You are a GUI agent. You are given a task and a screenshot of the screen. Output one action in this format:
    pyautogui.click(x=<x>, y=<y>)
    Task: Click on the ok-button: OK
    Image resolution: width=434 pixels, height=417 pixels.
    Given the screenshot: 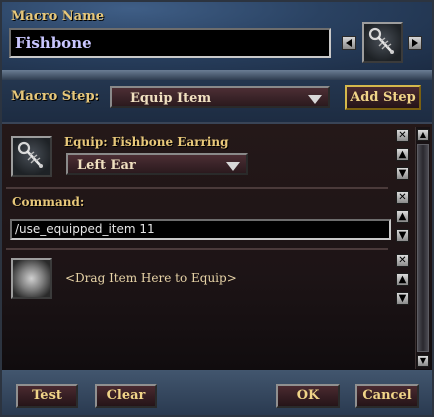 What is the action you would take?
    pyautogui.click(x=308, y=396)
    